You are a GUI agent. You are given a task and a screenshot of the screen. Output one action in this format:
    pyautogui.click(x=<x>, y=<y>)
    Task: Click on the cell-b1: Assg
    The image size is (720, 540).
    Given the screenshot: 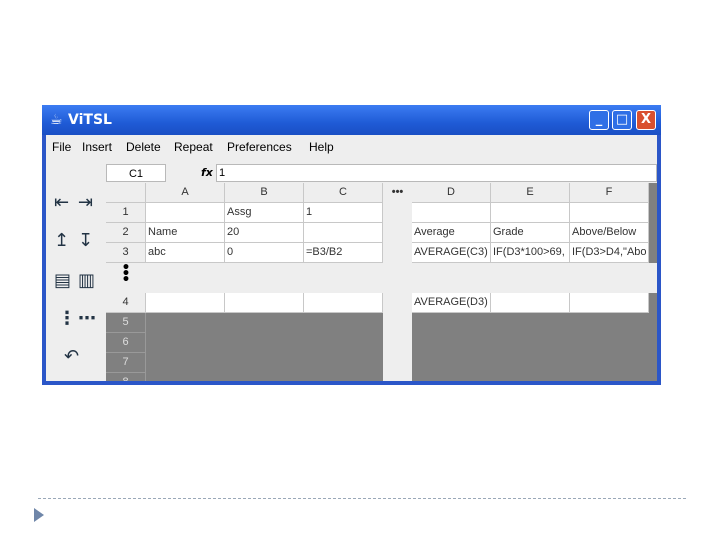 What is the action you would take?
    pyautogui.click(x=264, y=213)
    